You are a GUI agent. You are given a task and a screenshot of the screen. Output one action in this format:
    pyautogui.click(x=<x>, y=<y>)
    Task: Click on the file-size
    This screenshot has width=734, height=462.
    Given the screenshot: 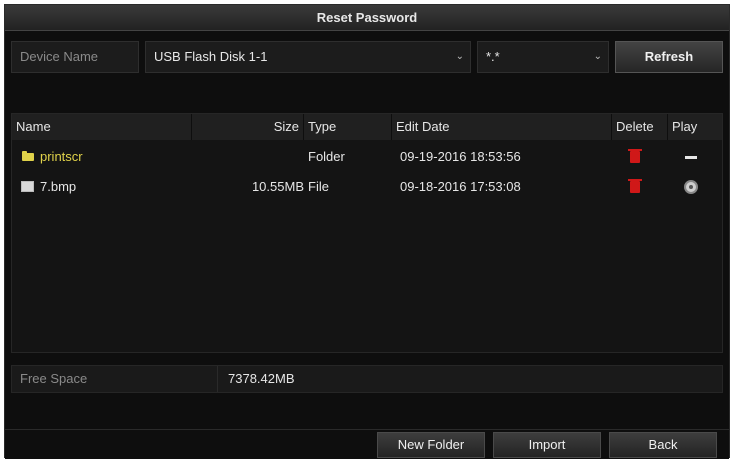 What is the action you would take?
    pyautogui.click(x=248, y=157)
    